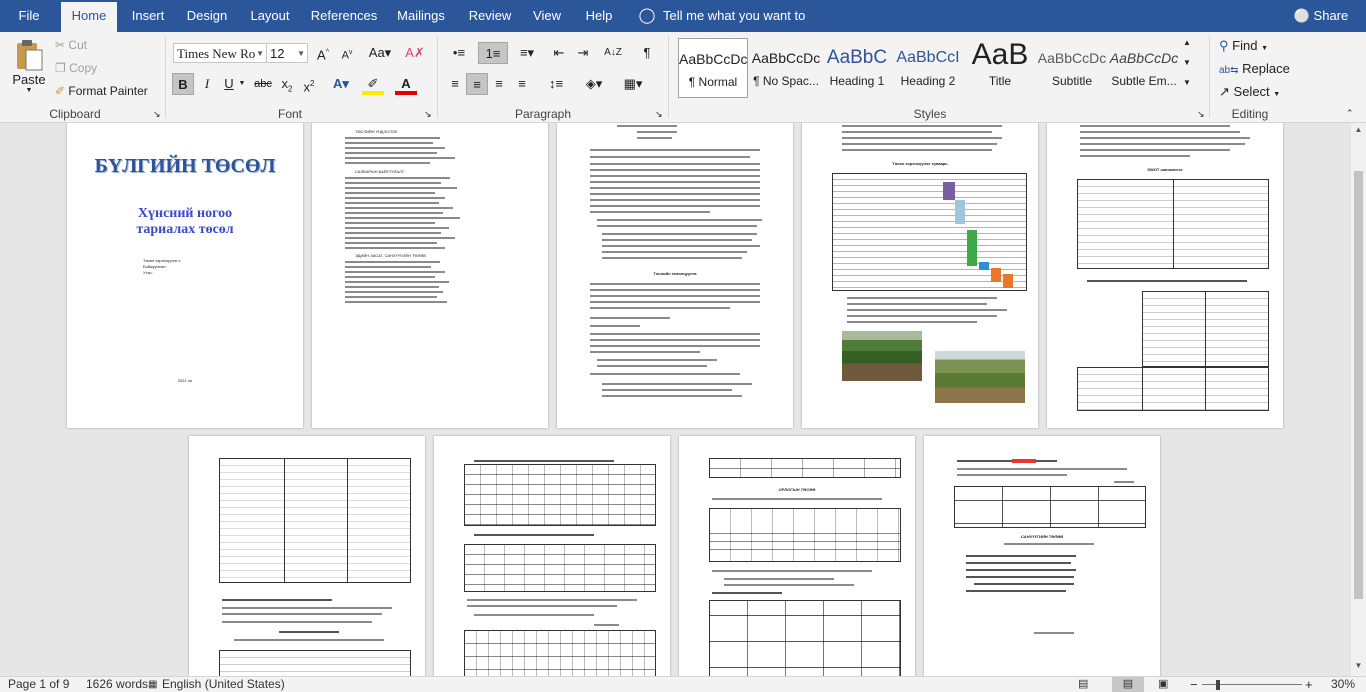  What do you see at coordinates (490, 16) in the screenshot?
I see `tab-review: Review` at bounding box center [490, 16].